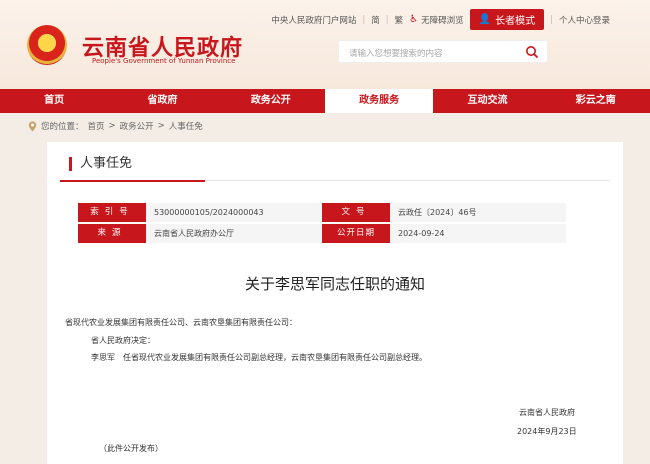 The image size is (650, 464). What do you see at coordinates (407, 180) in the screenshot?
I see `section-divider` at bounding box center [407, 180].